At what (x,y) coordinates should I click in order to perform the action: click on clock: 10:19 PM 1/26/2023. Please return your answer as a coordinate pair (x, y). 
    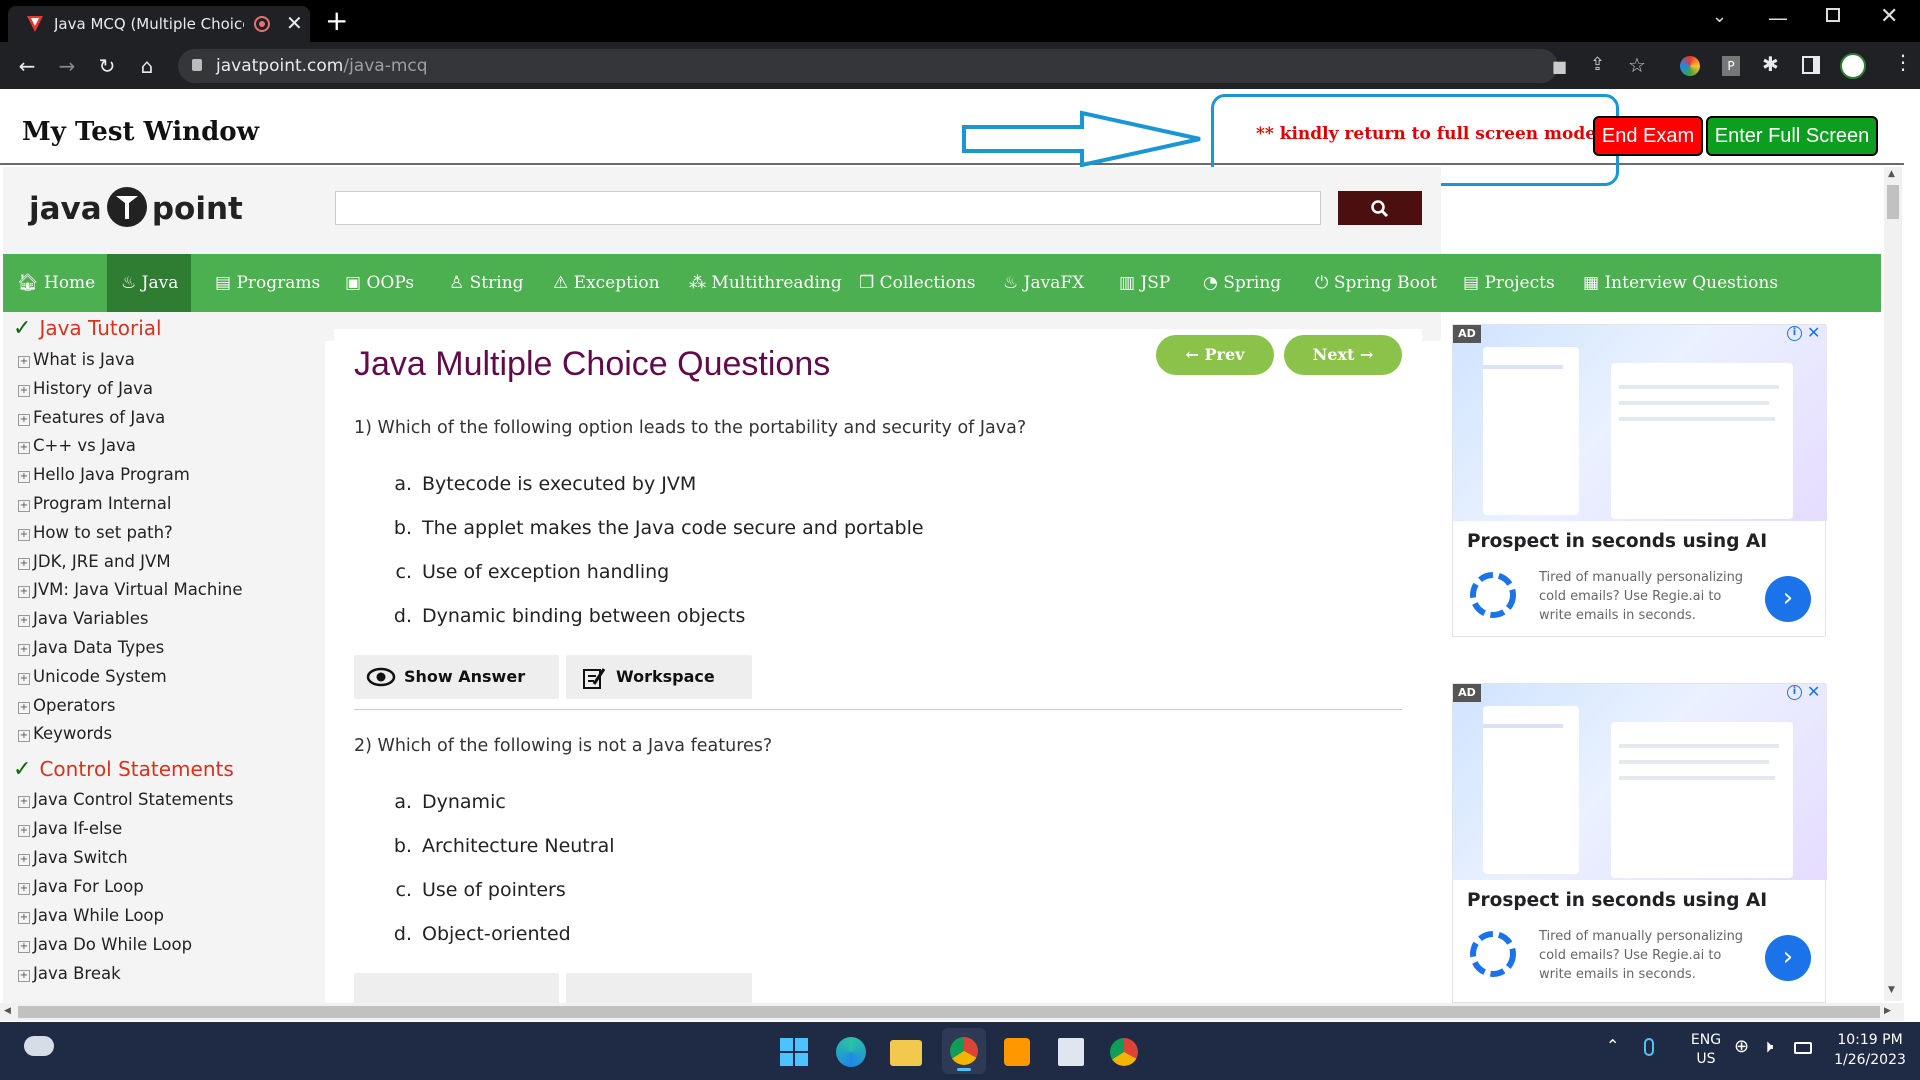
    Looking at the image, I should click on (1870, 1050).